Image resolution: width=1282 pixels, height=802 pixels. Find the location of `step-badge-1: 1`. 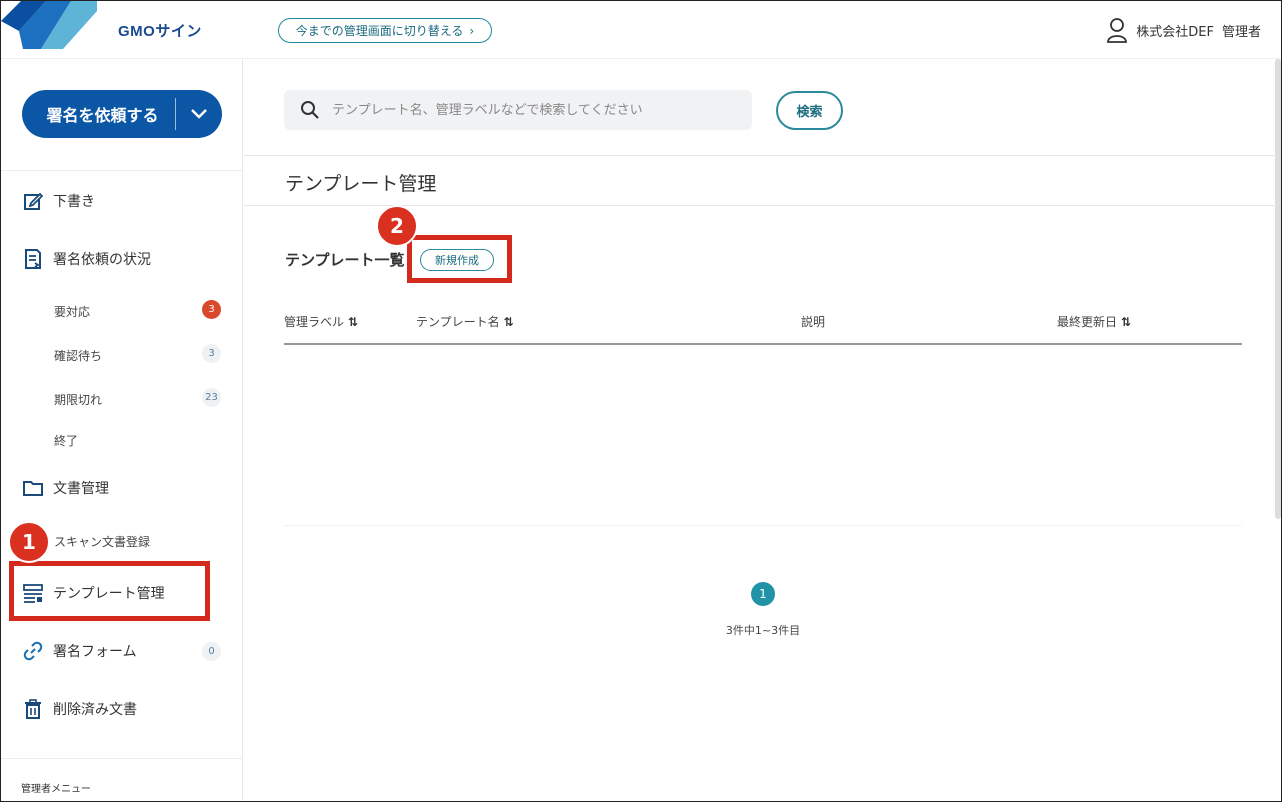

step-badge-1: 1 is located at coordinates (29, 542).